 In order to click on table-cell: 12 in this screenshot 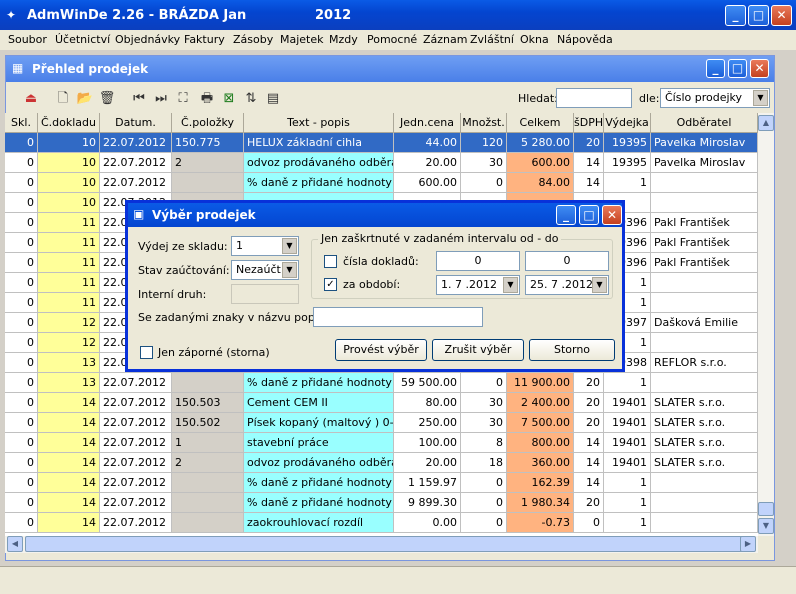, I will do `click(69, 343)`.